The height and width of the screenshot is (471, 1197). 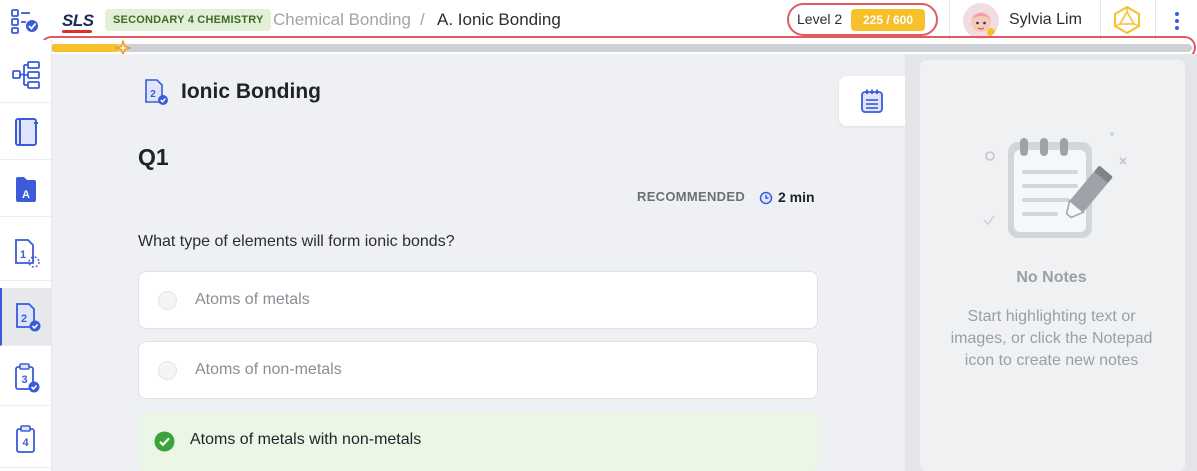 I want to click on recommended-label: RECOMMENDED, so click(x=691, y=196).